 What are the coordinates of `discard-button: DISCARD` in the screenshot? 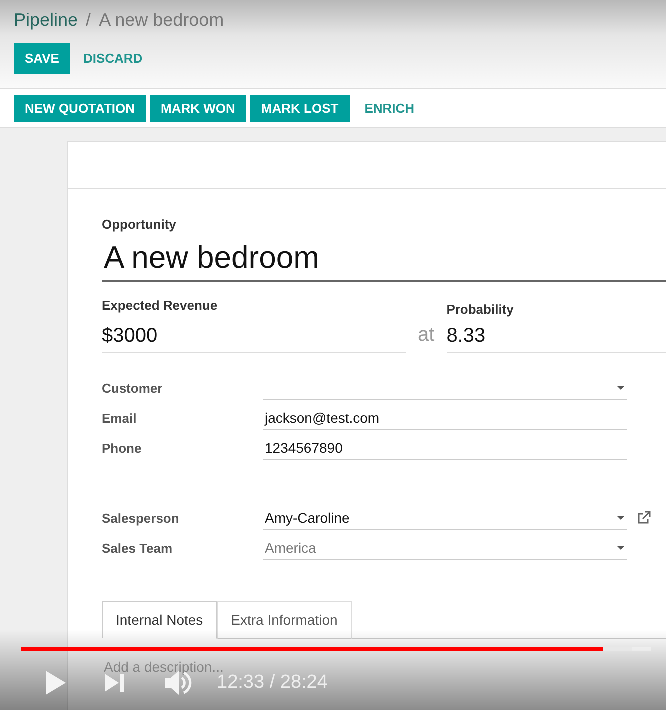 It's located at (113, 58).